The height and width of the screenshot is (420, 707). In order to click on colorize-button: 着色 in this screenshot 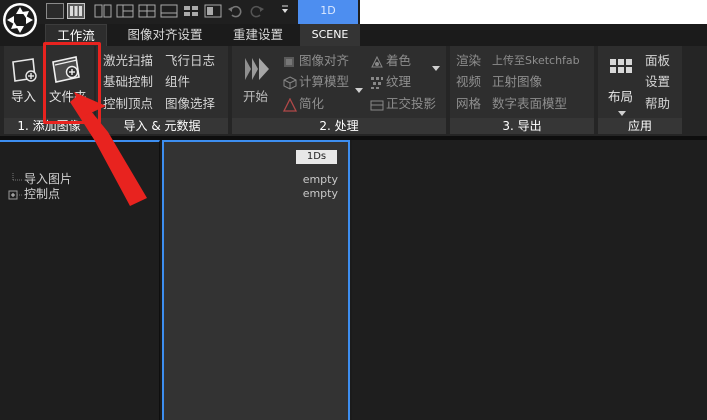, I will do `click(398, 61)`.